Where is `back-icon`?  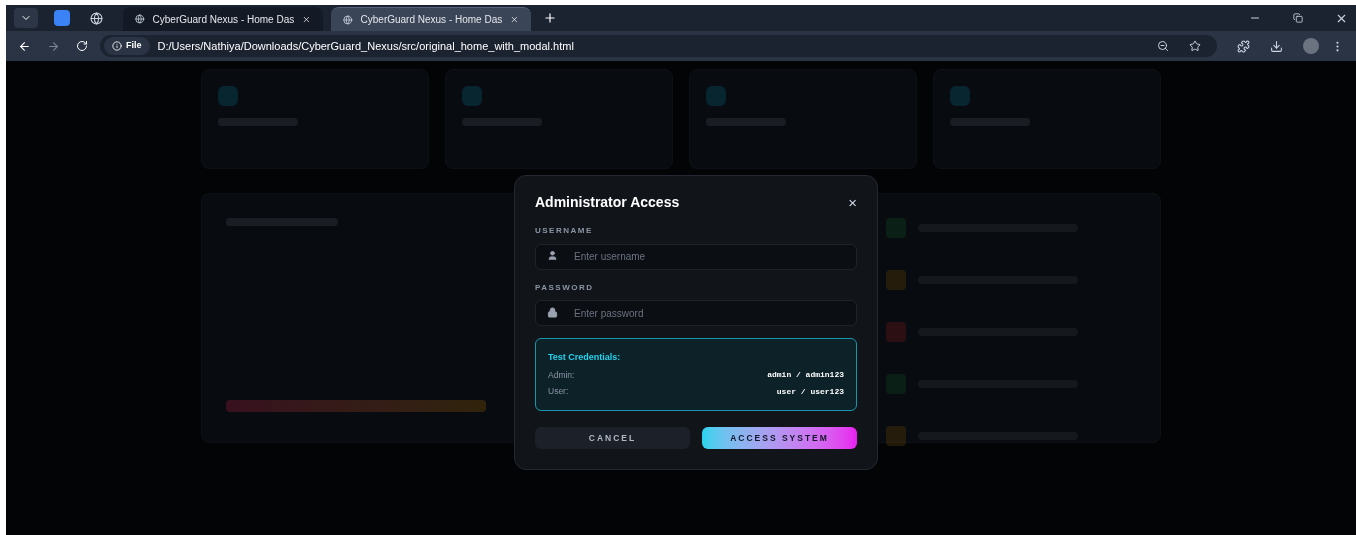
back-icon is located at coordinates (24, 46).